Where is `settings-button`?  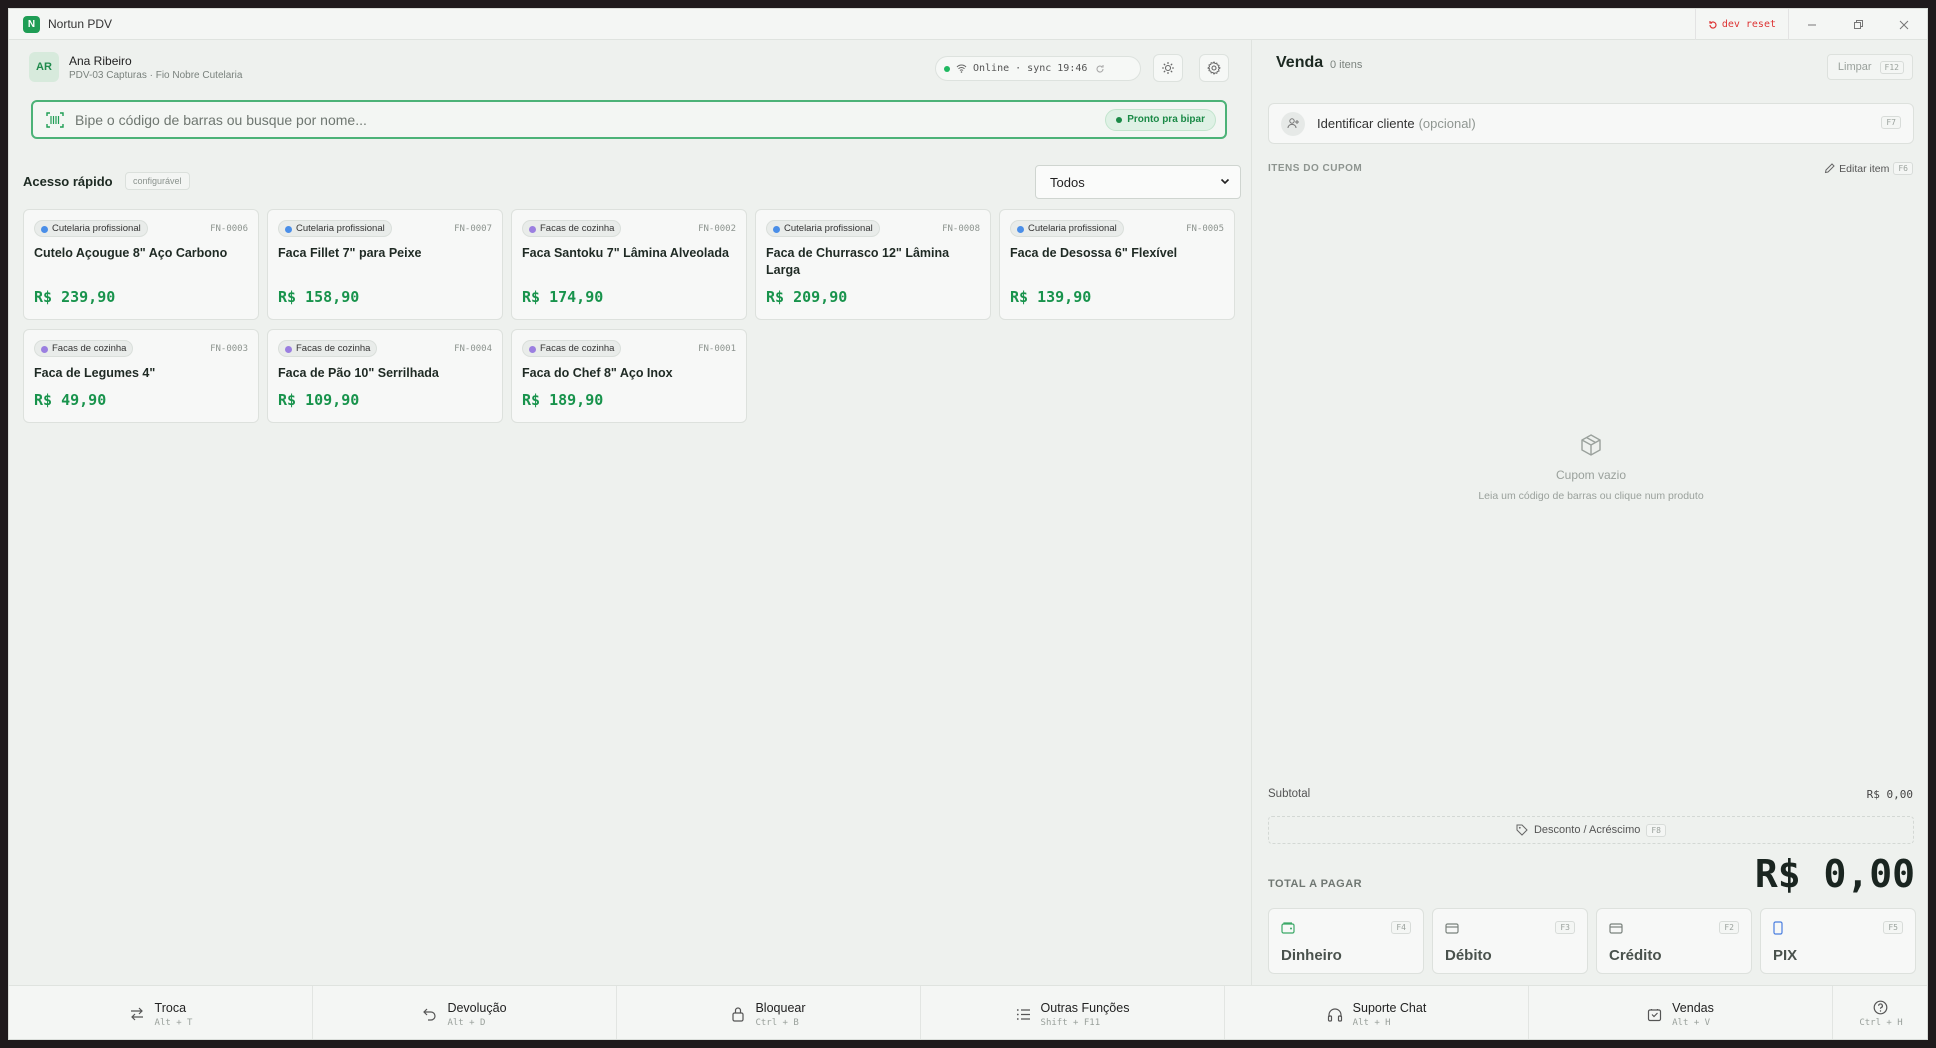 settings-button is located at coordinates (1214, 68).